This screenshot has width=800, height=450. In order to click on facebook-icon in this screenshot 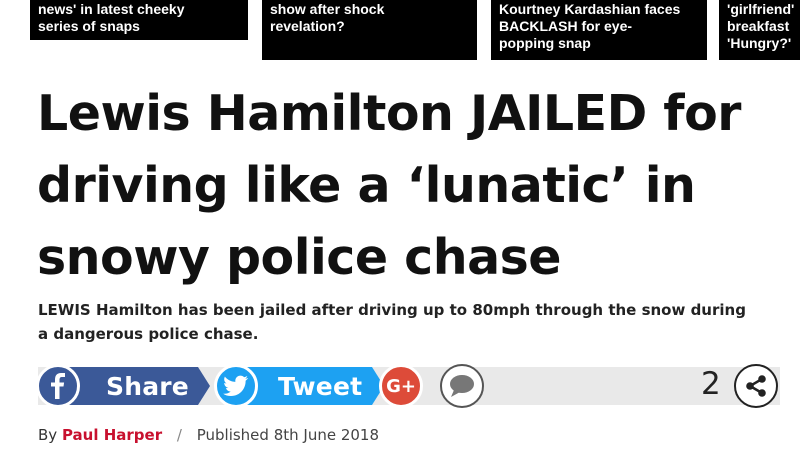, I will do `click(58, 386)`.